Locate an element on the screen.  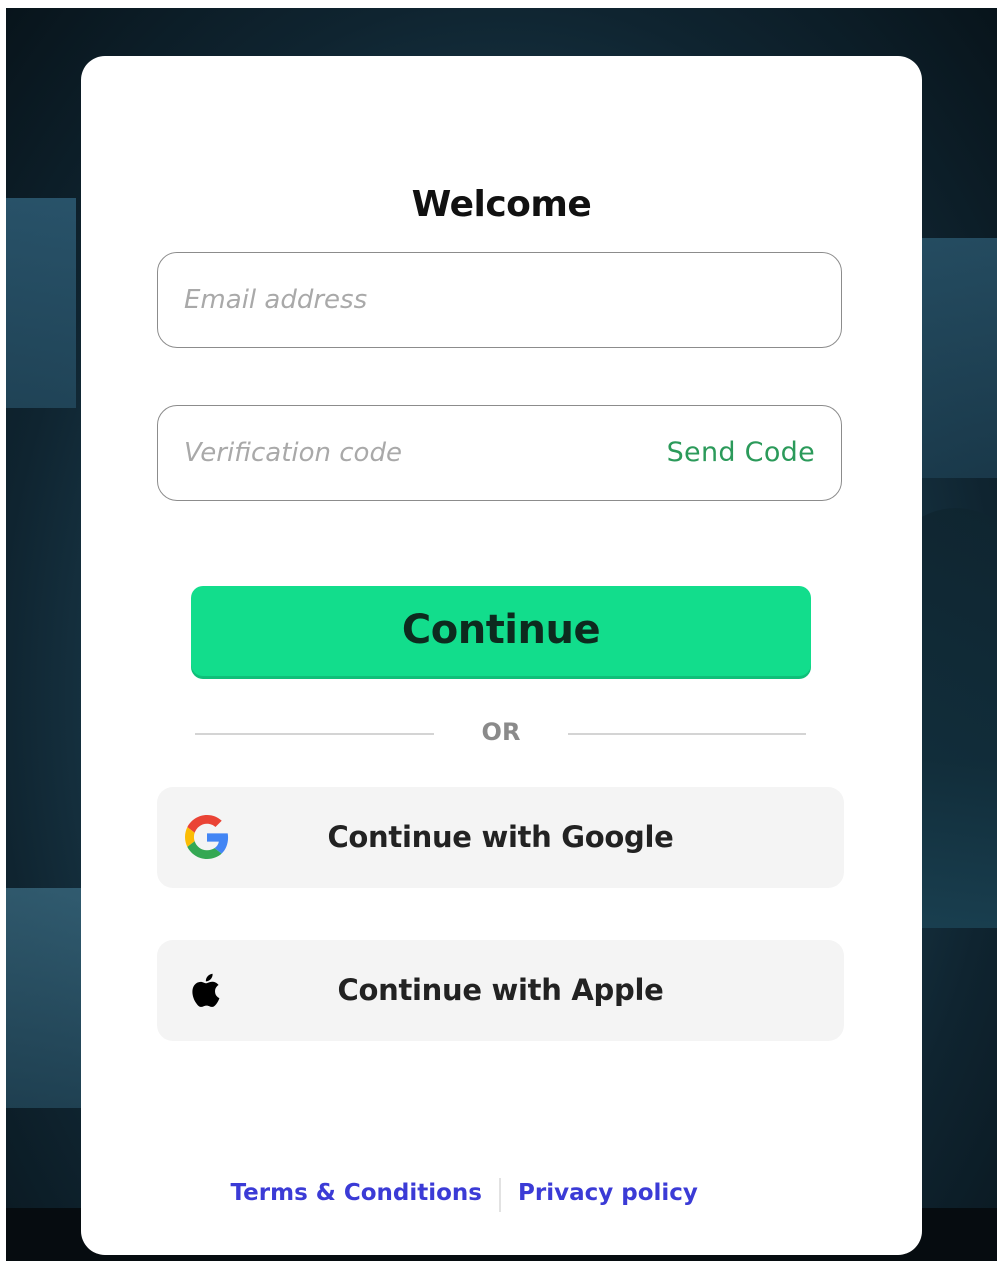
email-input is located at coordinates (499, 299).